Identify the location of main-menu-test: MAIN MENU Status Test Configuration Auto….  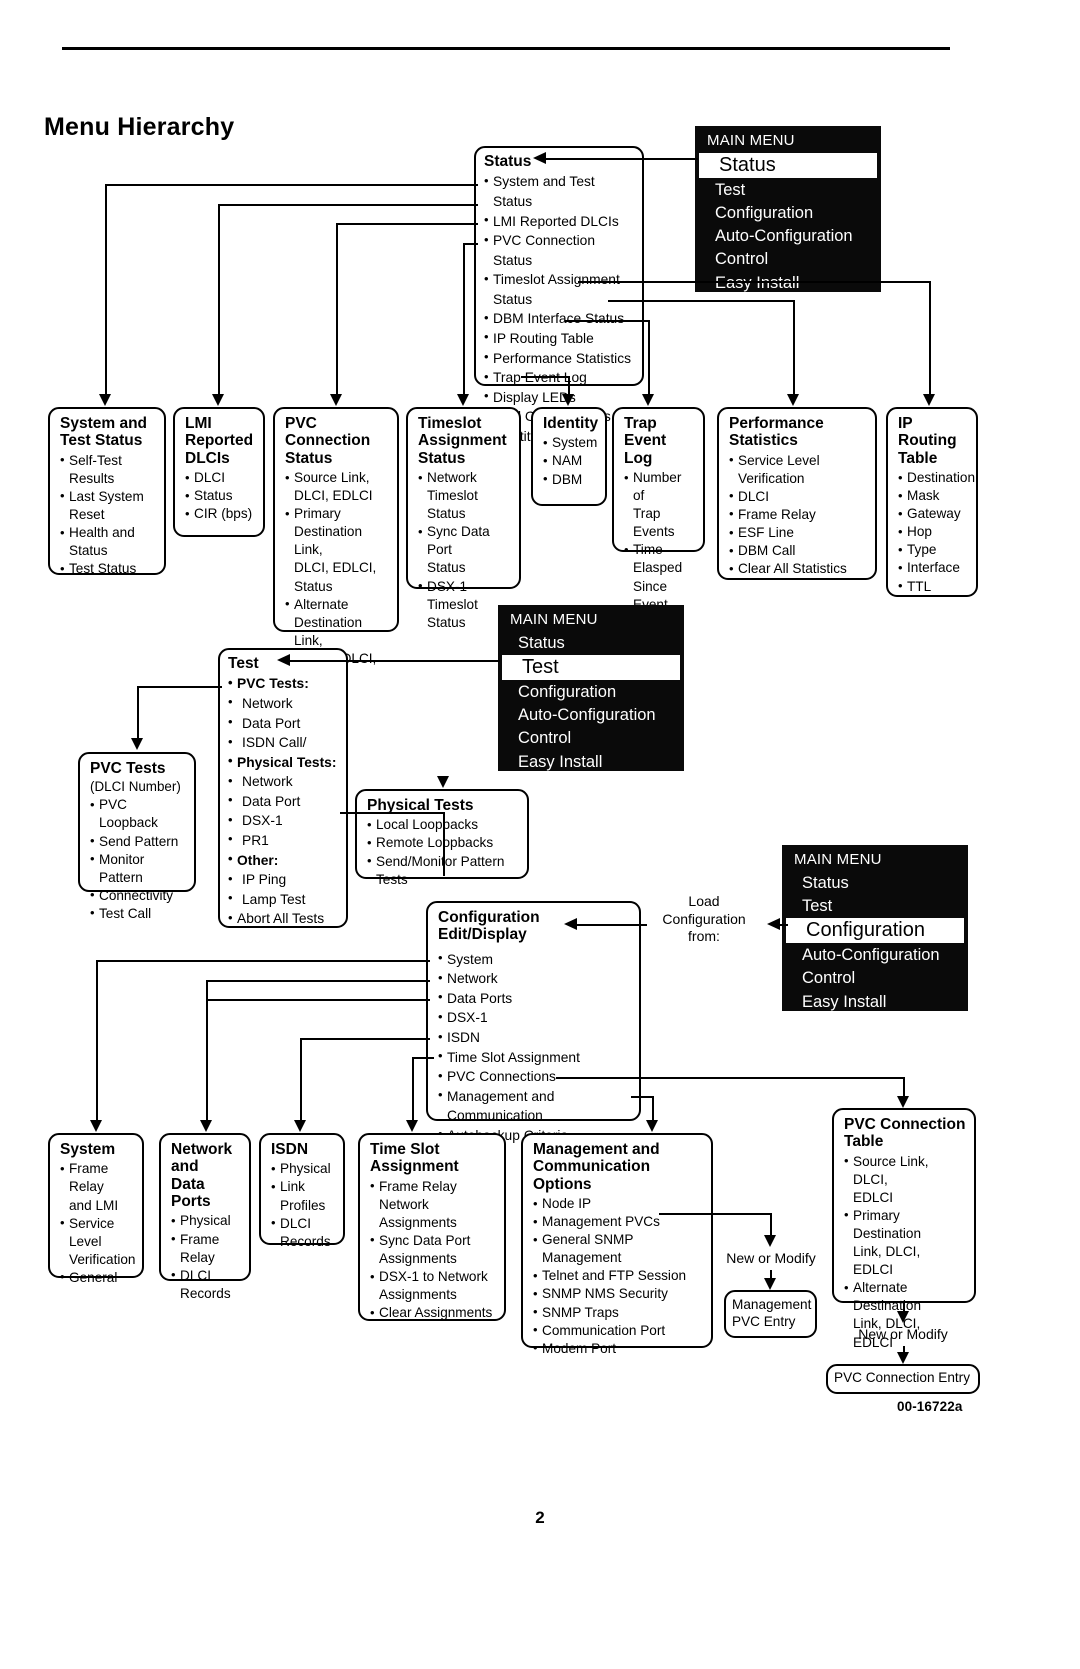
(591, 688).